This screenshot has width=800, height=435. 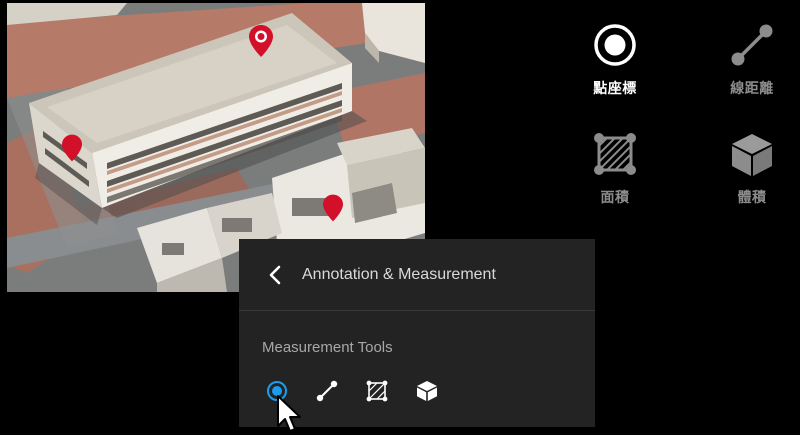 I want to click on tool-point-coordinate: 點座標, so click(x=615, y=60).